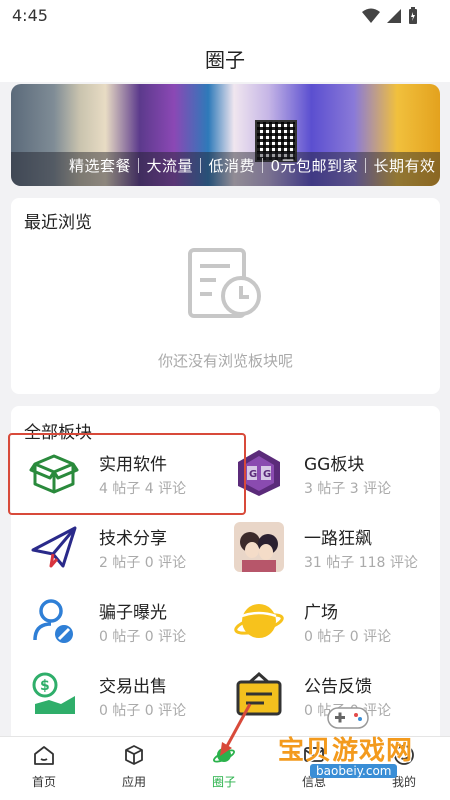 The image size is (450, 800). I want to click on board-name: 交易出售, so click(133, 687).